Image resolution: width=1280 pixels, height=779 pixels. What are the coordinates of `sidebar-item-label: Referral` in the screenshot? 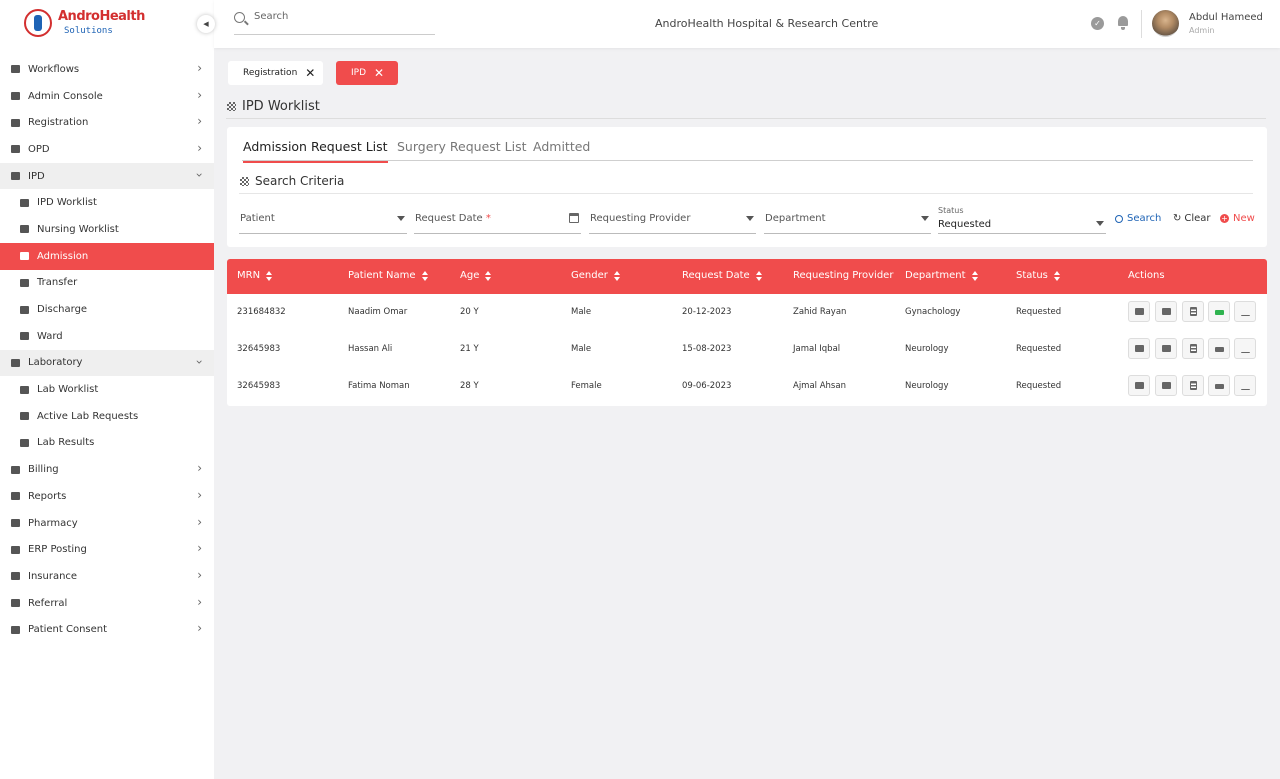 It's located at (48, 603).